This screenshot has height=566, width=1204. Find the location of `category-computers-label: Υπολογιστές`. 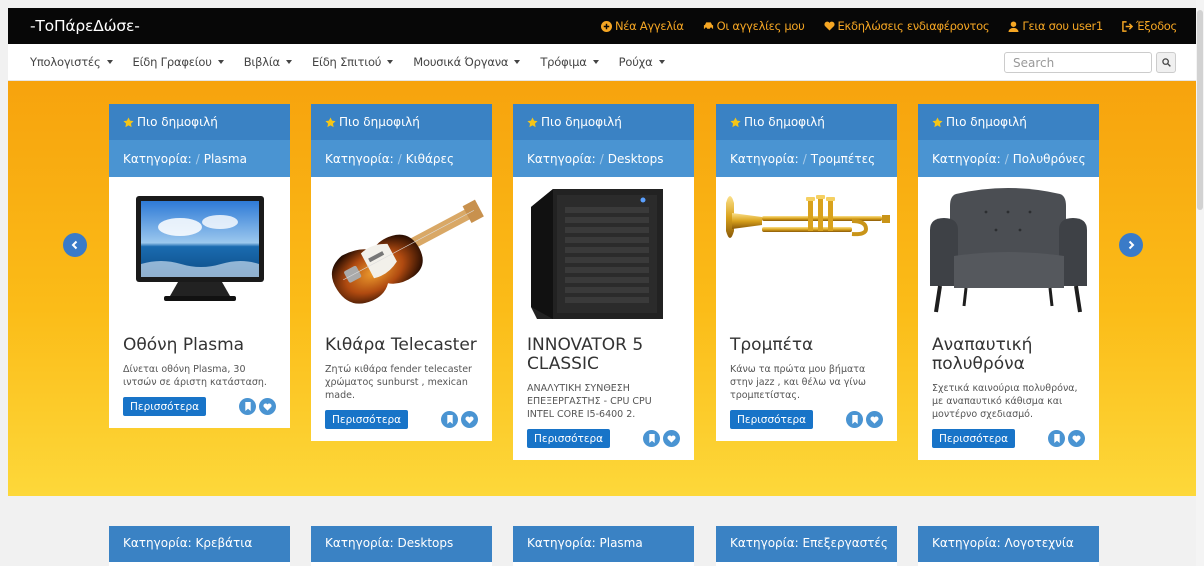

category-computers-label: Υπολογιστές is located at coordinates (65, 62).